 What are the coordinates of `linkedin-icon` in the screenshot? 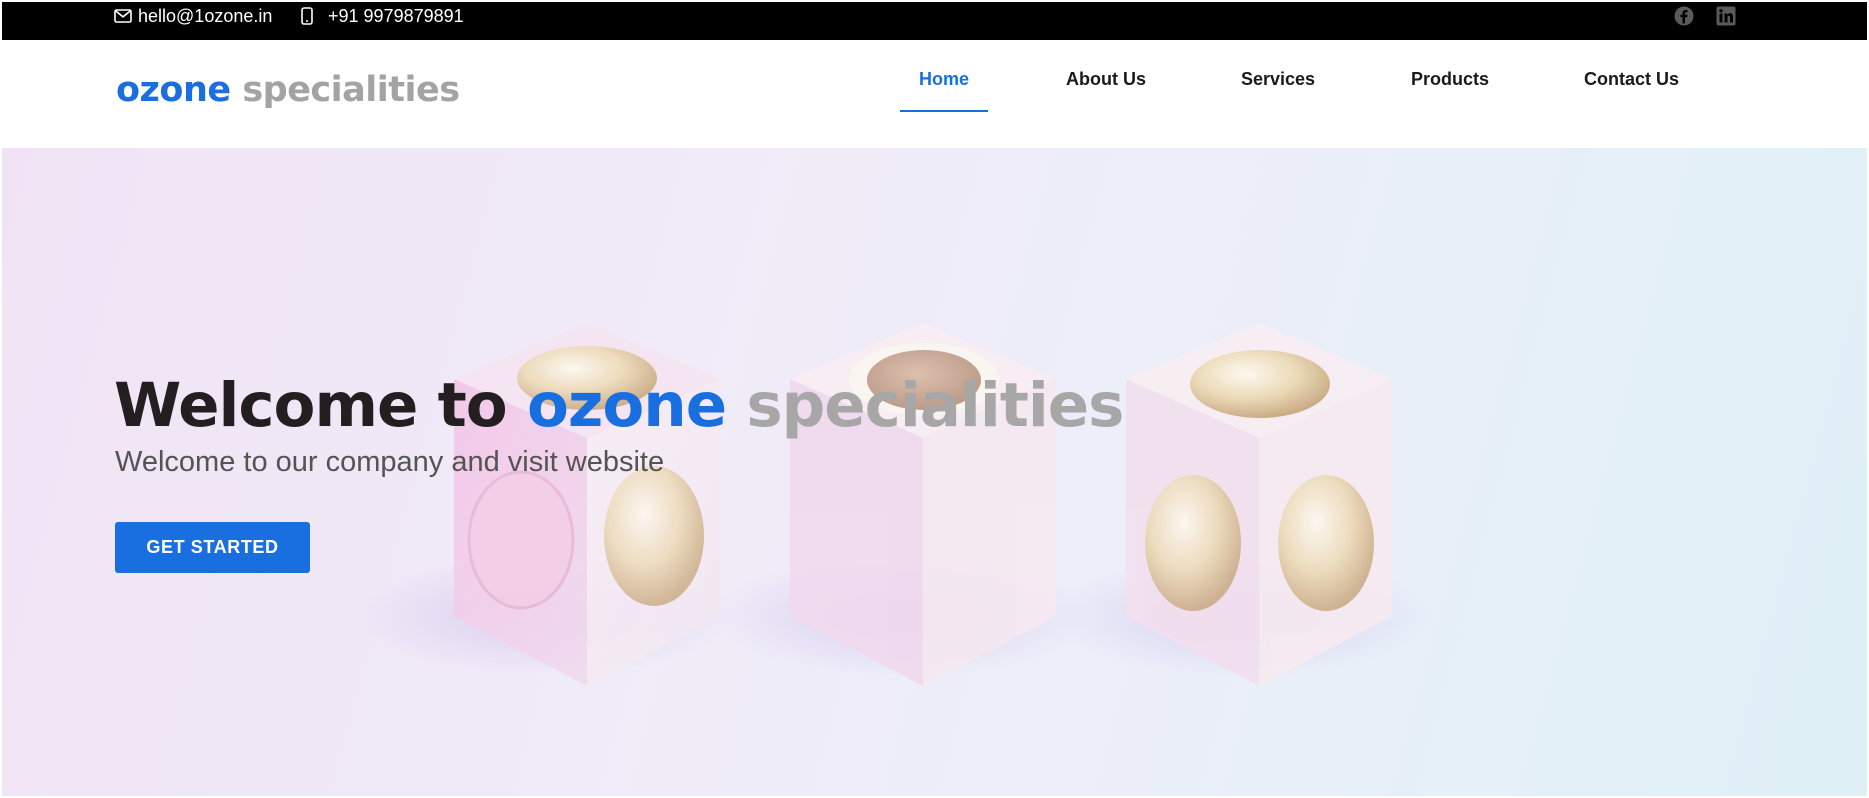 It's located at (1726, 16).